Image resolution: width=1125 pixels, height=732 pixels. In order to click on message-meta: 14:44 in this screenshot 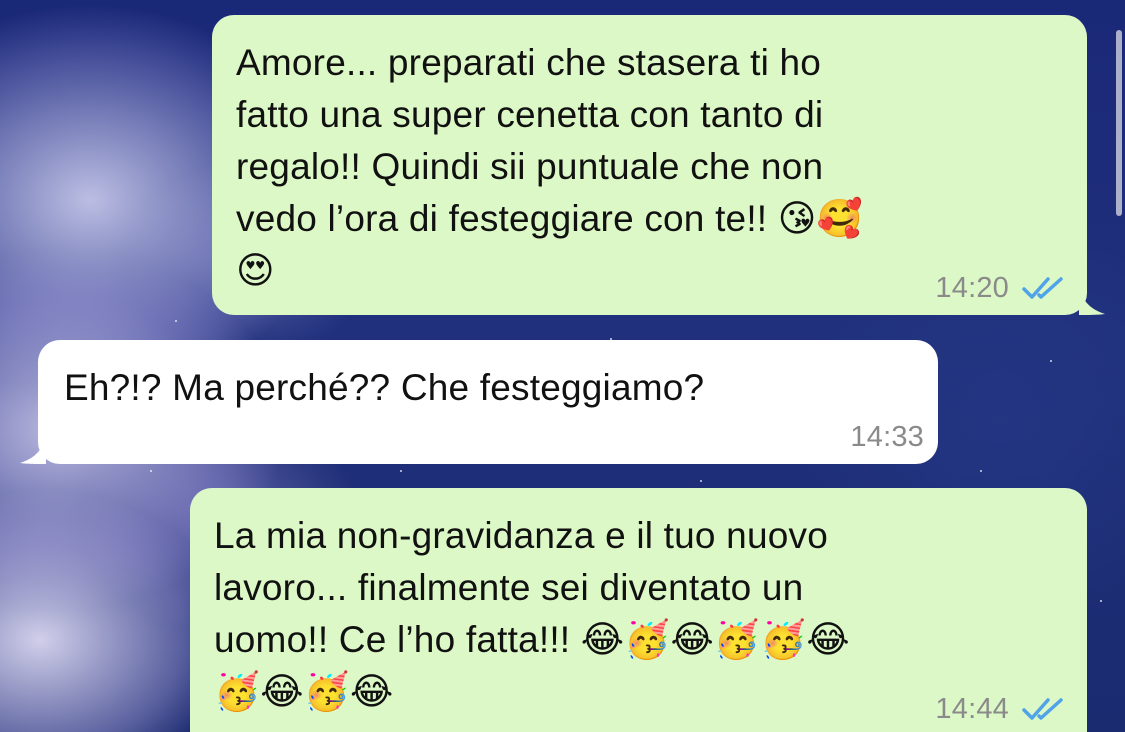, I will do `click(1000, 709)`.